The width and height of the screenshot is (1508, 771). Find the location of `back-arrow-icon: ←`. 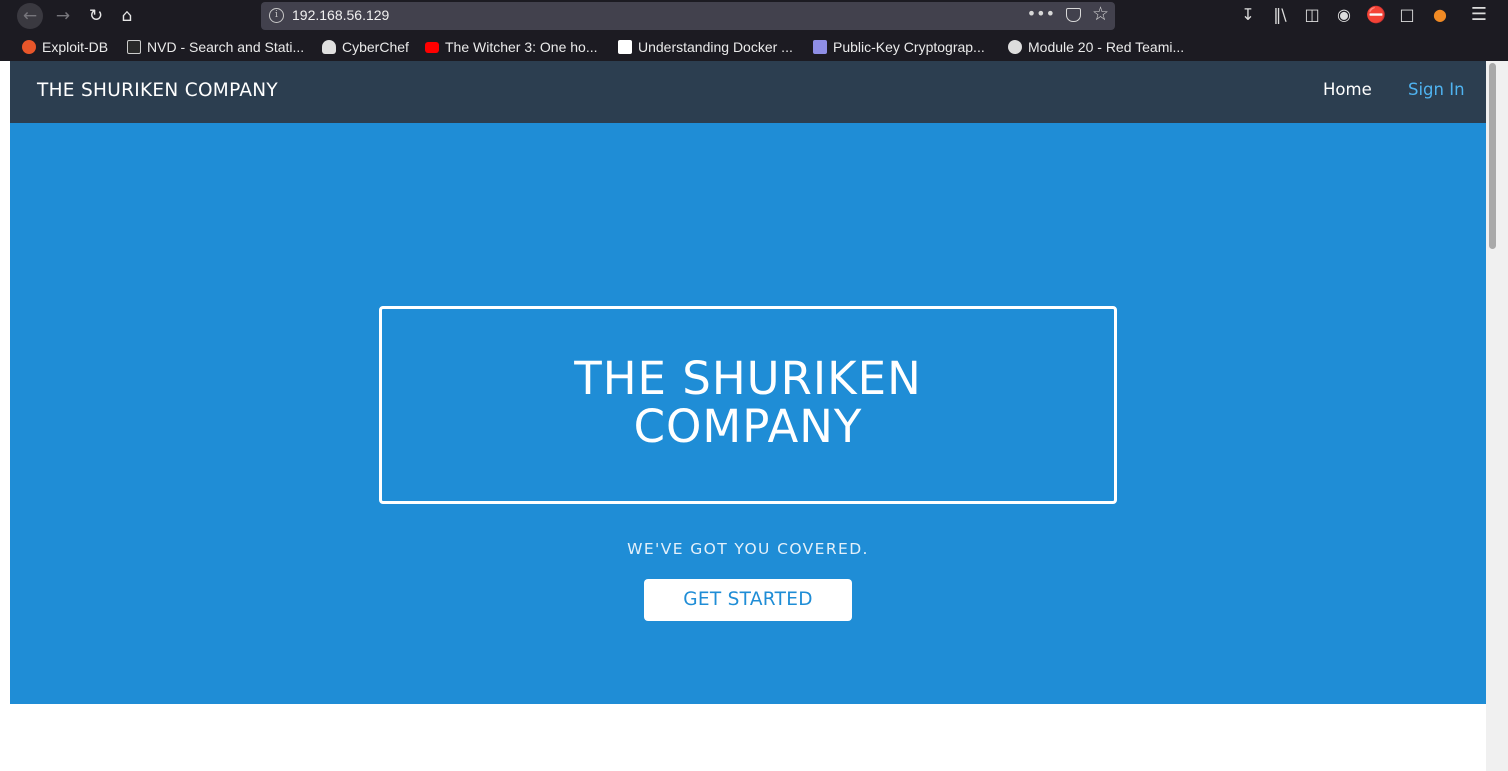

back-arrow-icon: ← is located at coordinates (30, 16).